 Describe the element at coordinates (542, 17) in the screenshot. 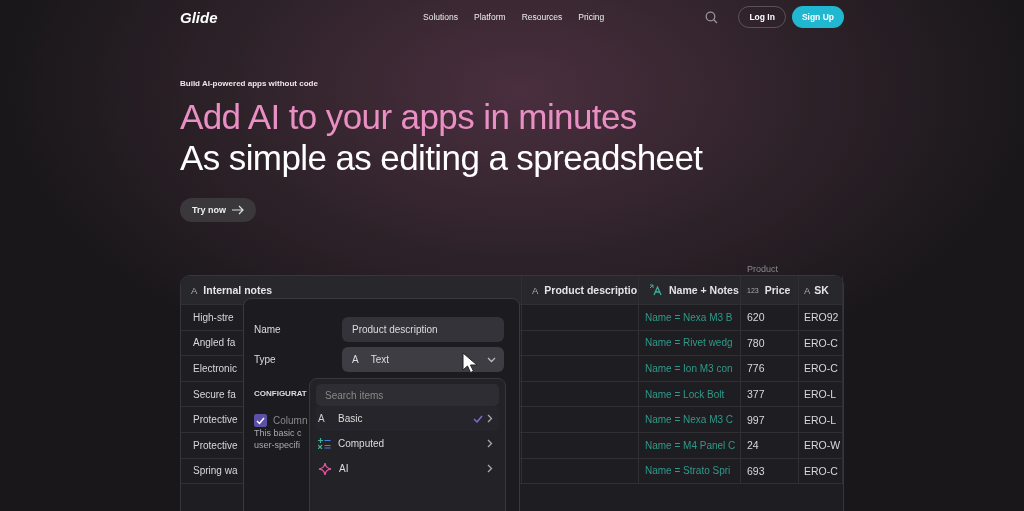

I see `nav-link: Resources` at that location.